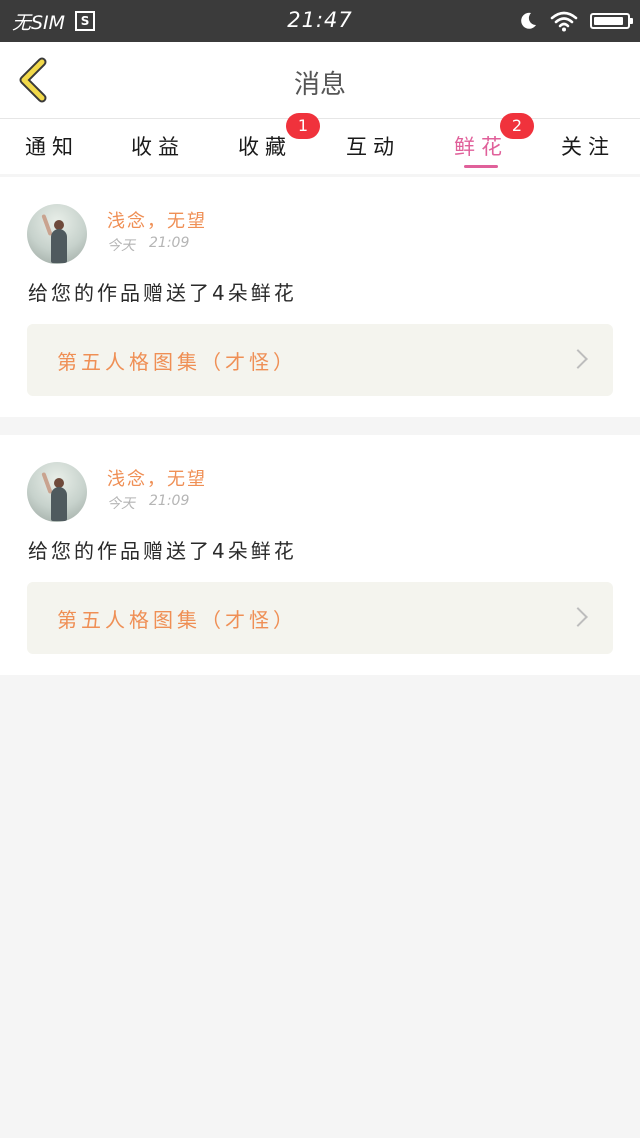  What do you see at coordinates (481, 166) in the screenshot?
I see `active-tab-indicator` at bounding box center [481, 166].